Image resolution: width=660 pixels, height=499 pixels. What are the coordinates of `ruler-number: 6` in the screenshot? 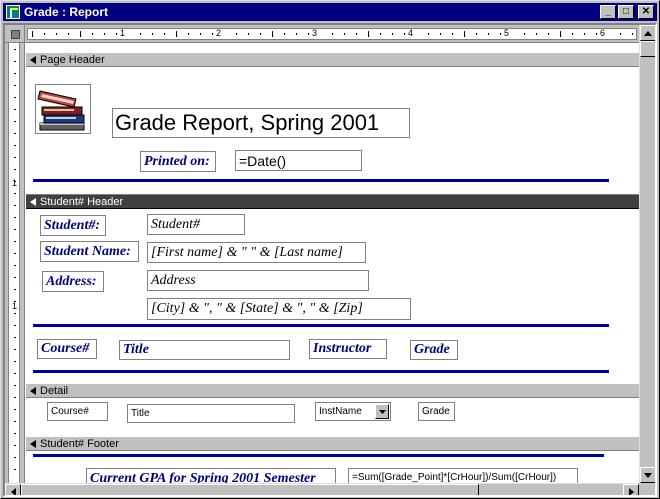 It's located at (603, 33).